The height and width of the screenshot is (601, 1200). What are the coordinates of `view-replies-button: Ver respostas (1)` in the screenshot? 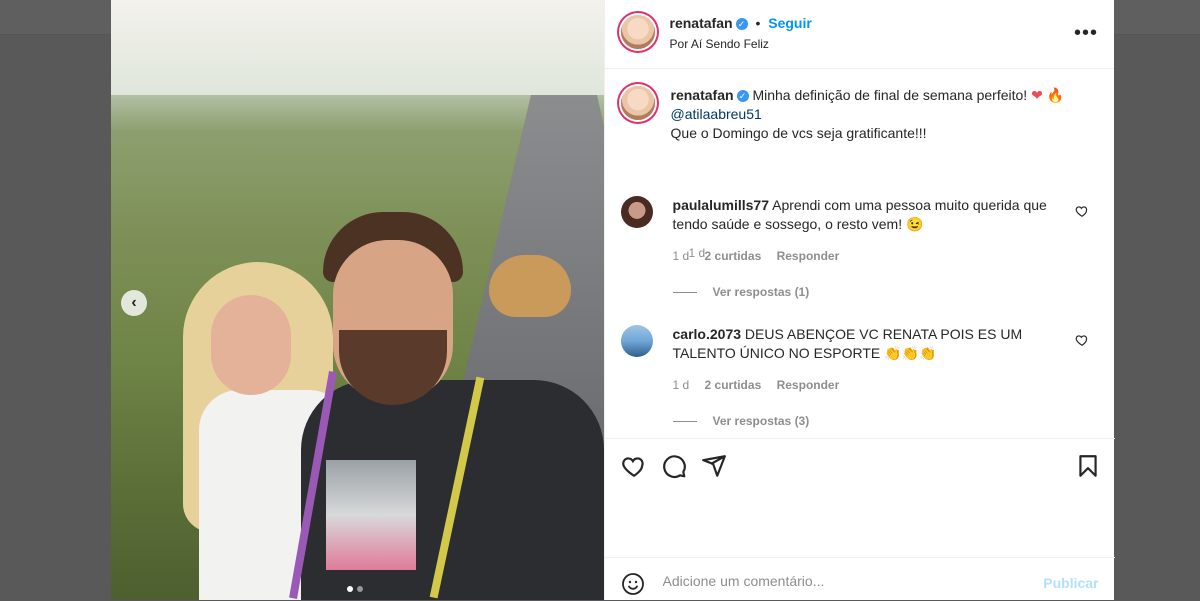 It's located at (741, 292).